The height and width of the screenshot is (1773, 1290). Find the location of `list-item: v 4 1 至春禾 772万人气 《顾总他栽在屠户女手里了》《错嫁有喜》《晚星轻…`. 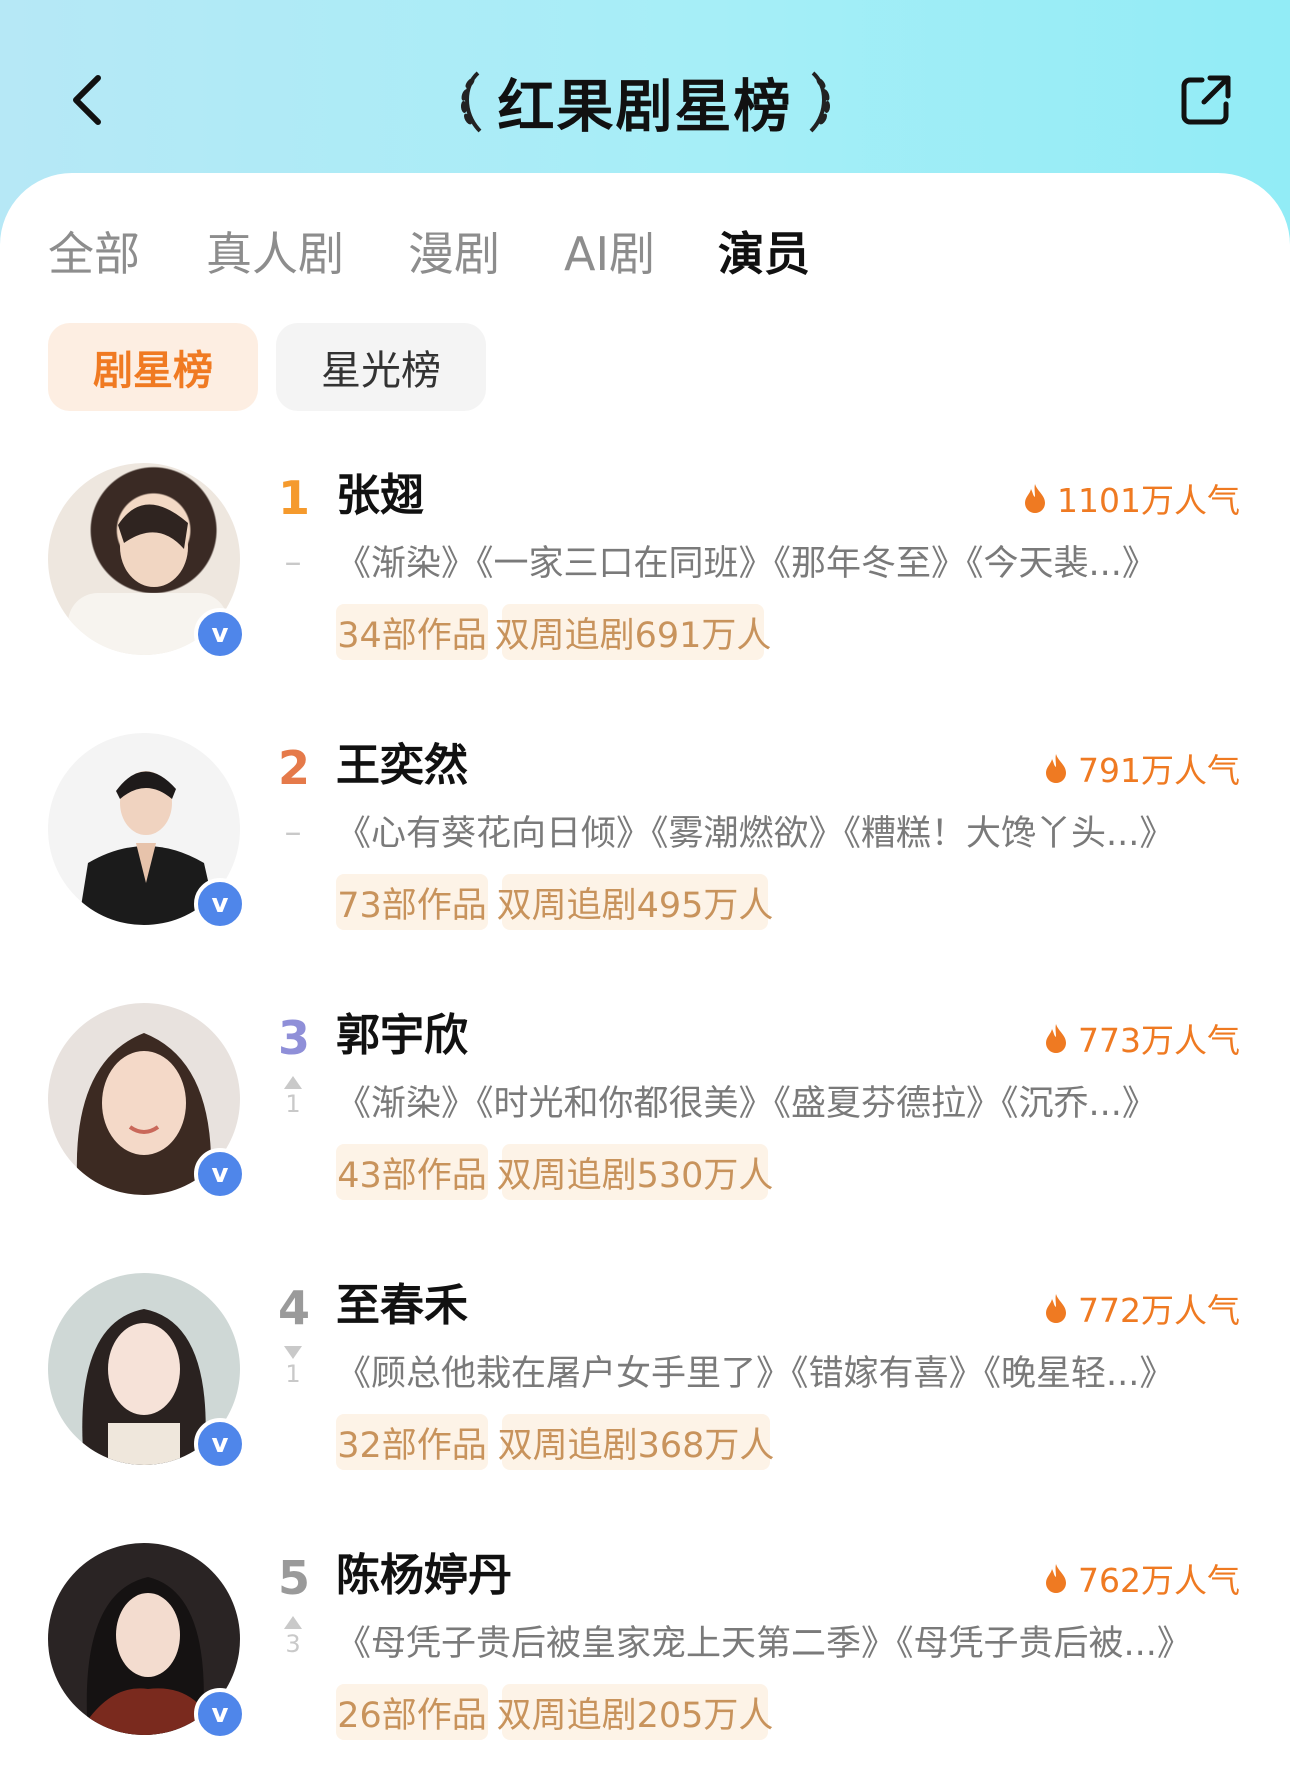

list-item: v 4 1 至春禾 772万人气 《顾总他栽在屠户女手里了》《错嫁有喜》《晚星轻… is located at coordinates (645, 1373).